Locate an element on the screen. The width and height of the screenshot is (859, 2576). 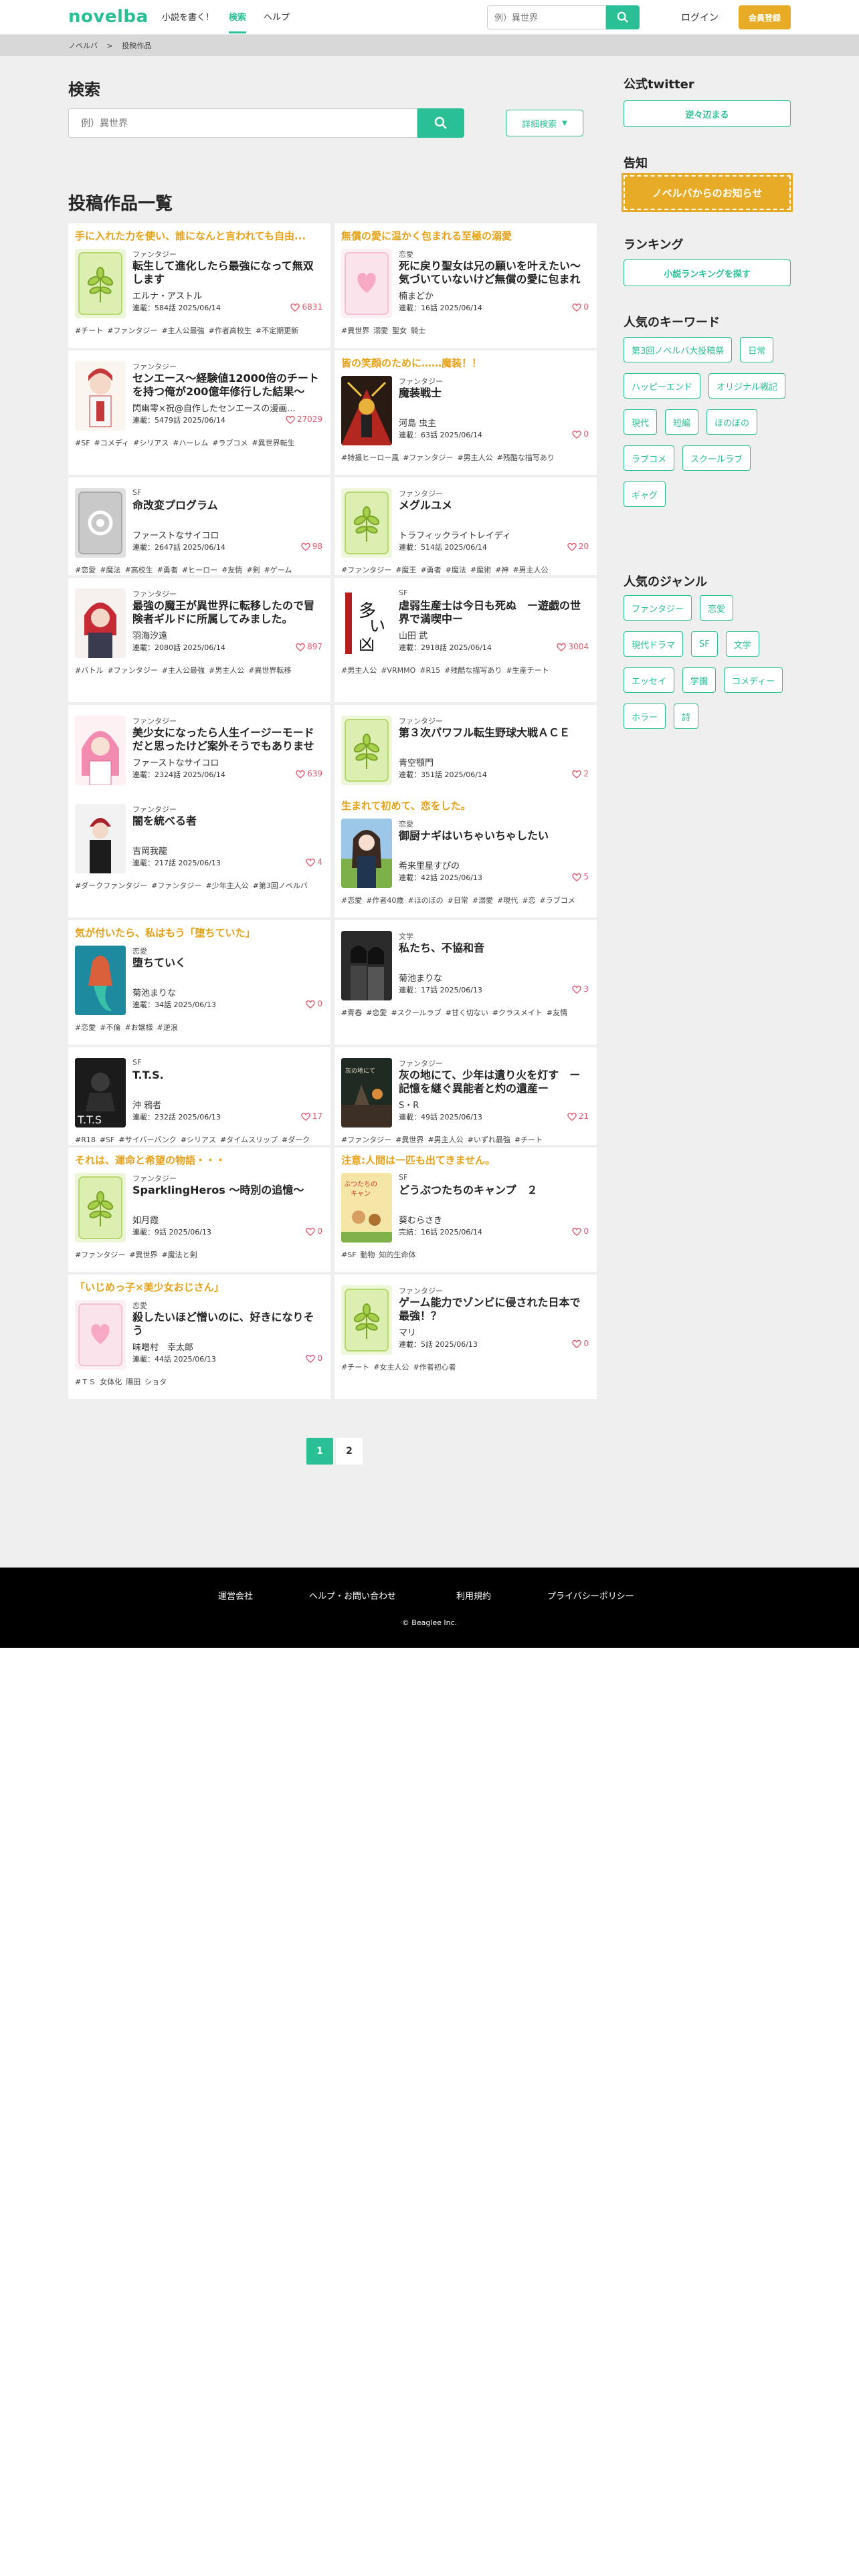
work-tag: #ダークファンタジー is located at coordinates (111, 885).